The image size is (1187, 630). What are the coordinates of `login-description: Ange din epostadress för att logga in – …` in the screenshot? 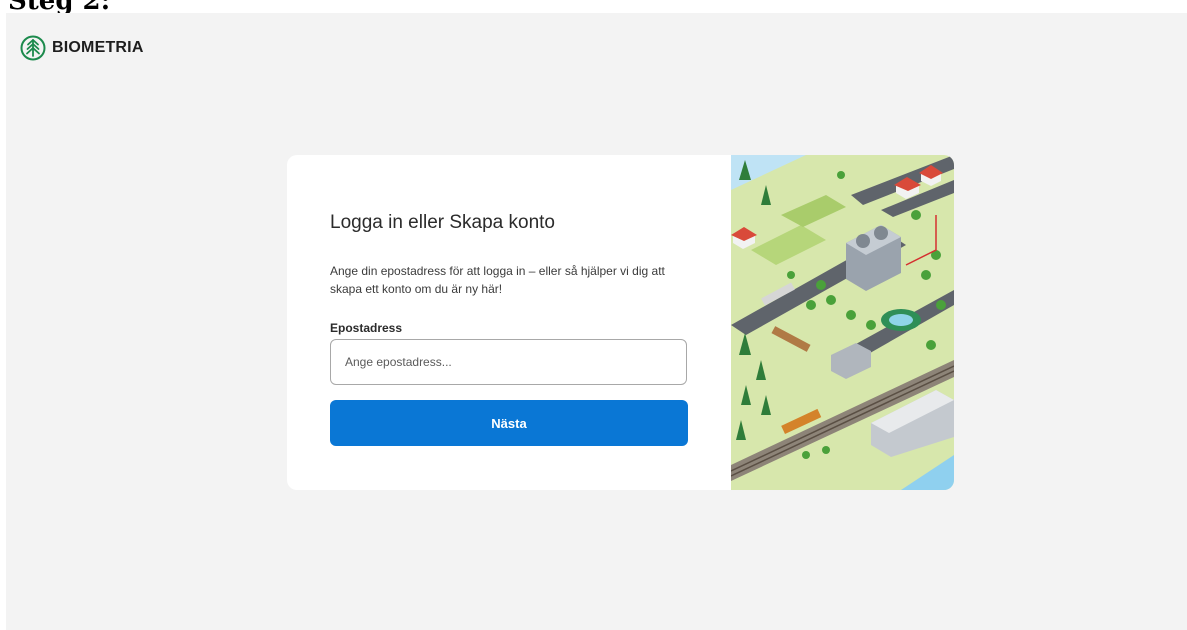 It's located at (497, 280).